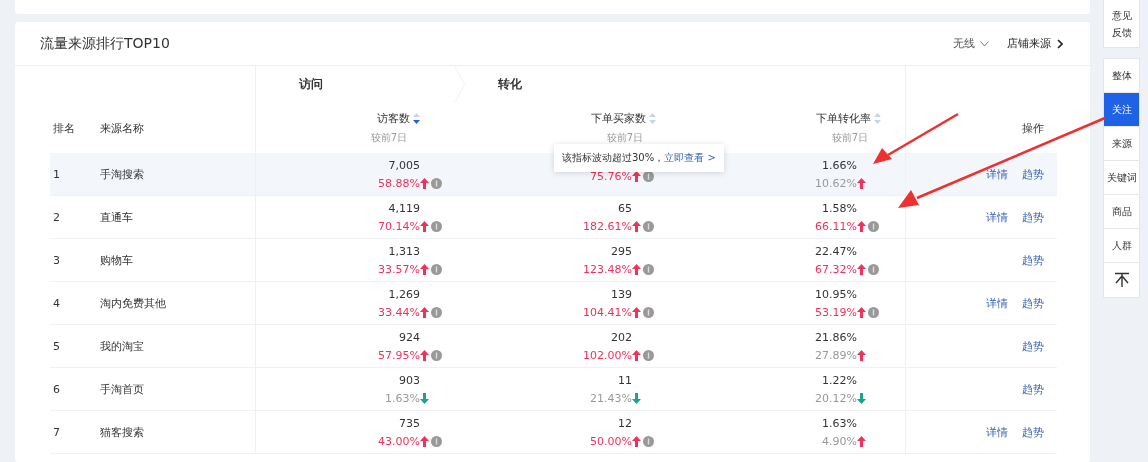 Image resolution: width=1148 pixels, height=462 pixels. Describe the element at coordinates (839, 165) in the screenshot. I see `metric-value: 1.66%` at that location.